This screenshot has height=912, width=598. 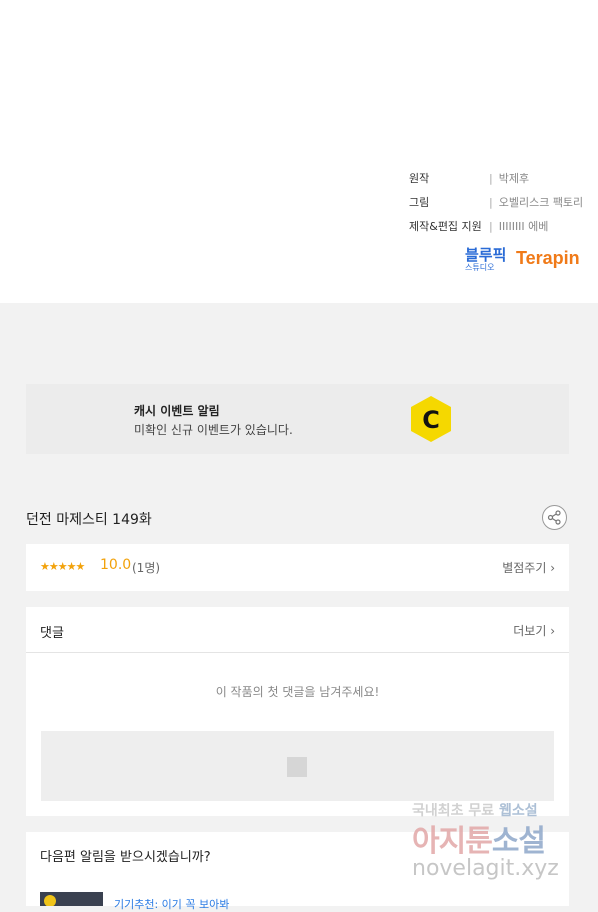 What do you see at coordinates (541, 202) in the screenshot?
I see `credit-value: 오벨리스크 팩토리` at bounding box center [541, 202].